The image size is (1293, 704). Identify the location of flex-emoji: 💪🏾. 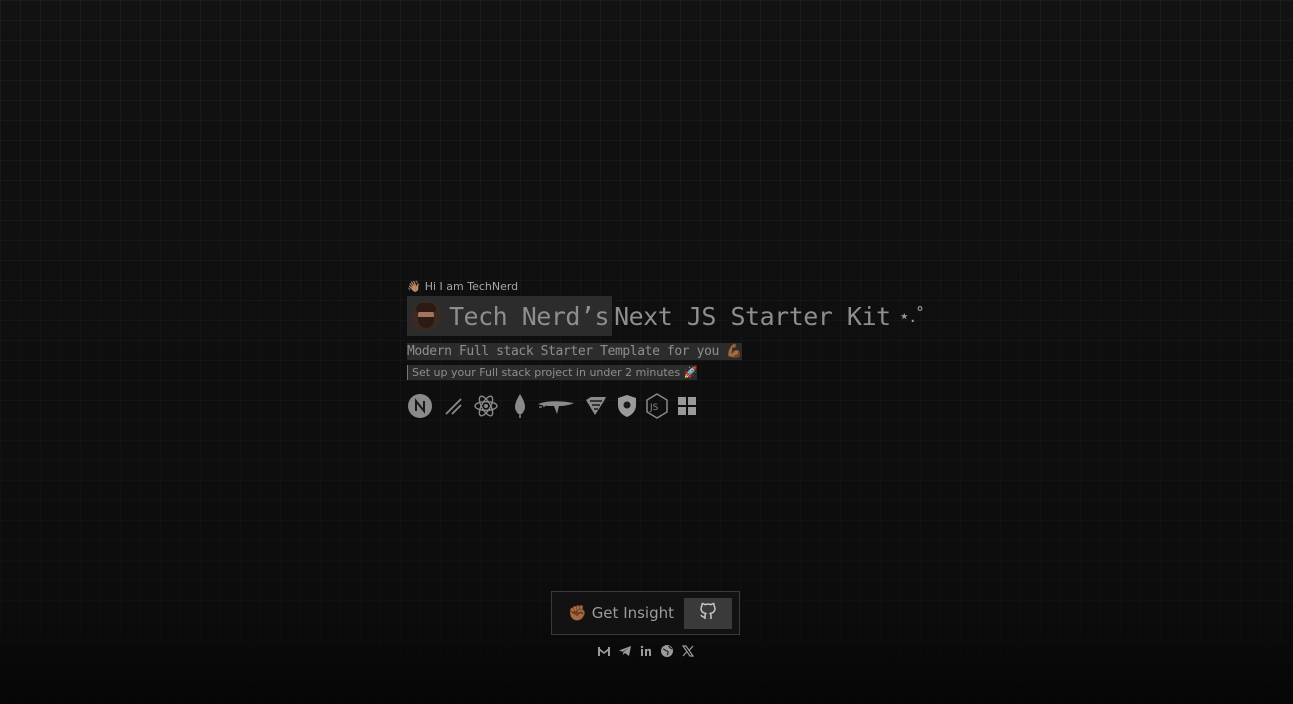
(734, 351).